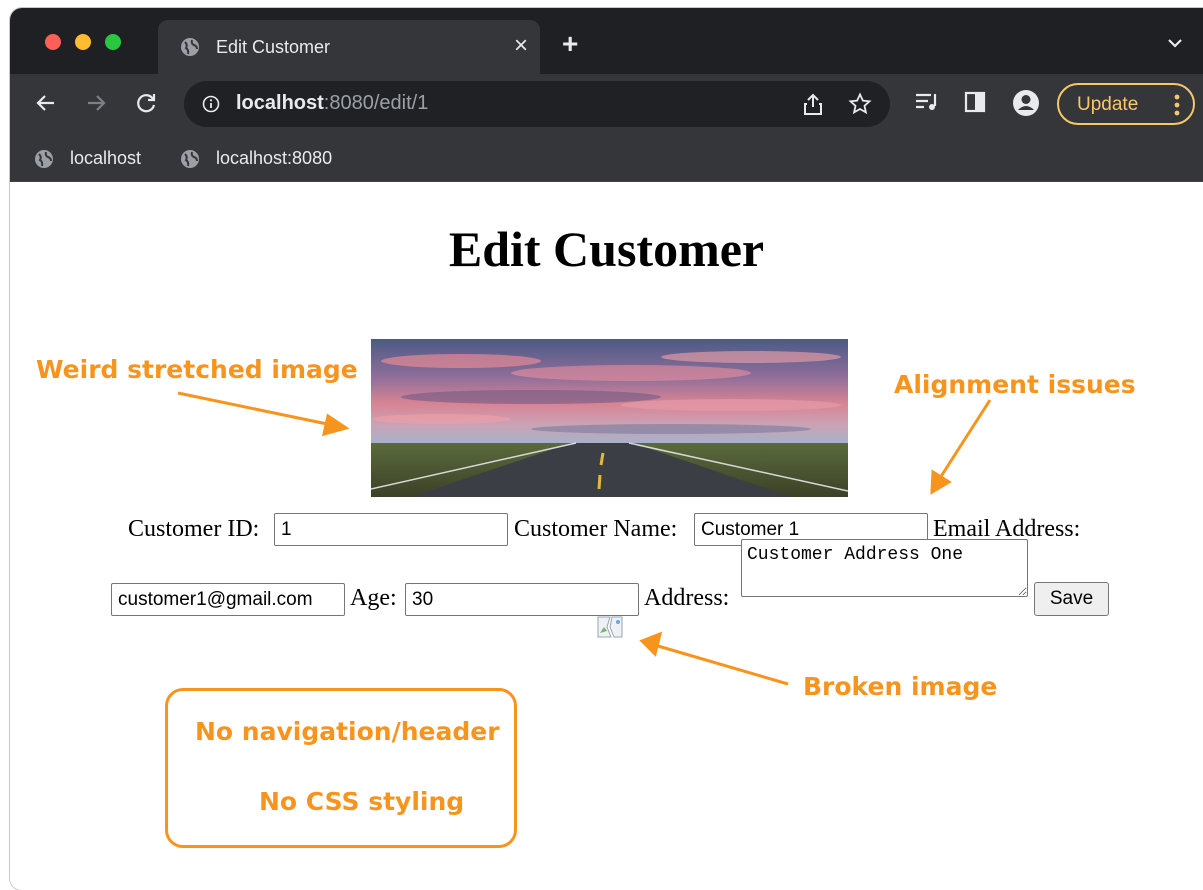 This screenshot has width=1203, height=890. Describe the element at coordinates (113, 42) in the screenshot. I see `maximize-window-button` at that location.